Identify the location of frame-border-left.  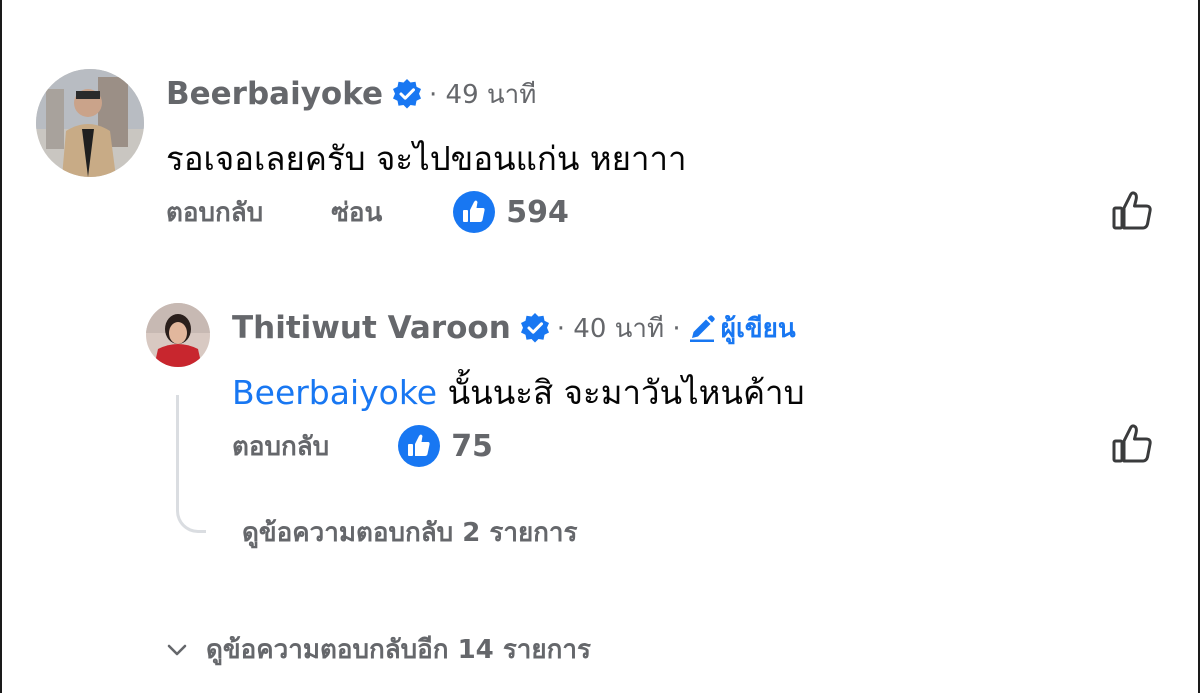
(1, 346).